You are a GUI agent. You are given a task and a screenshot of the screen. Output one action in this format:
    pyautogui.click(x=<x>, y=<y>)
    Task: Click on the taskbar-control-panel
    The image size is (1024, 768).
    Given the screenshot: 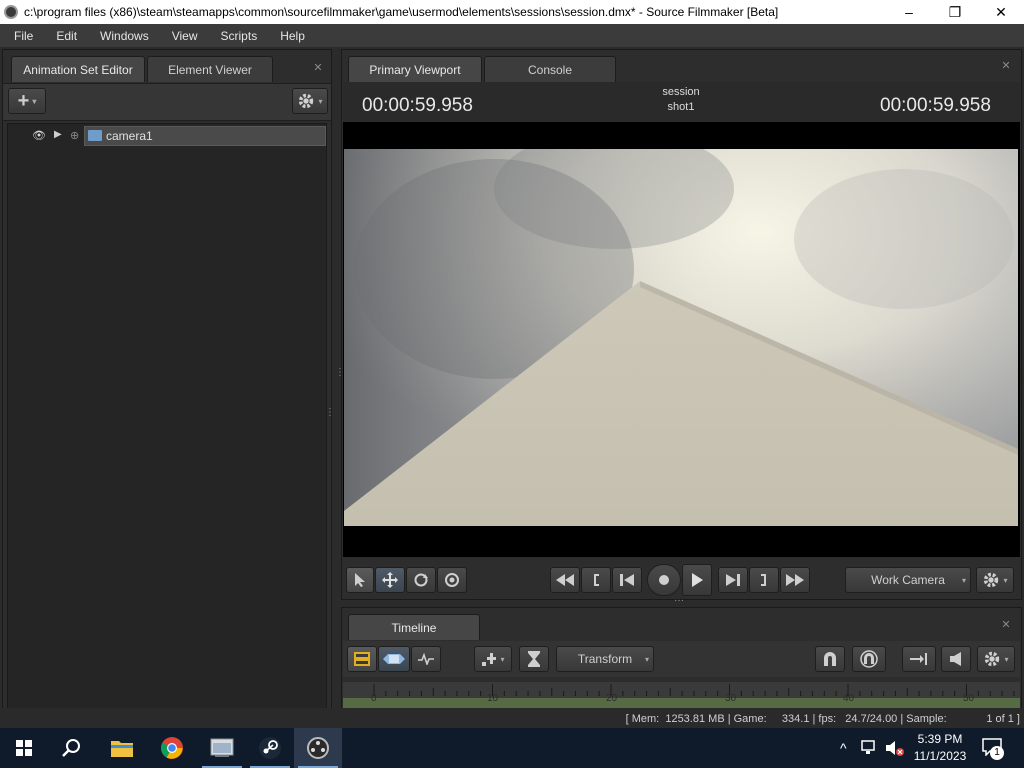 What is the action you would take?
    pyautogui.click(x=222, y=748)
    